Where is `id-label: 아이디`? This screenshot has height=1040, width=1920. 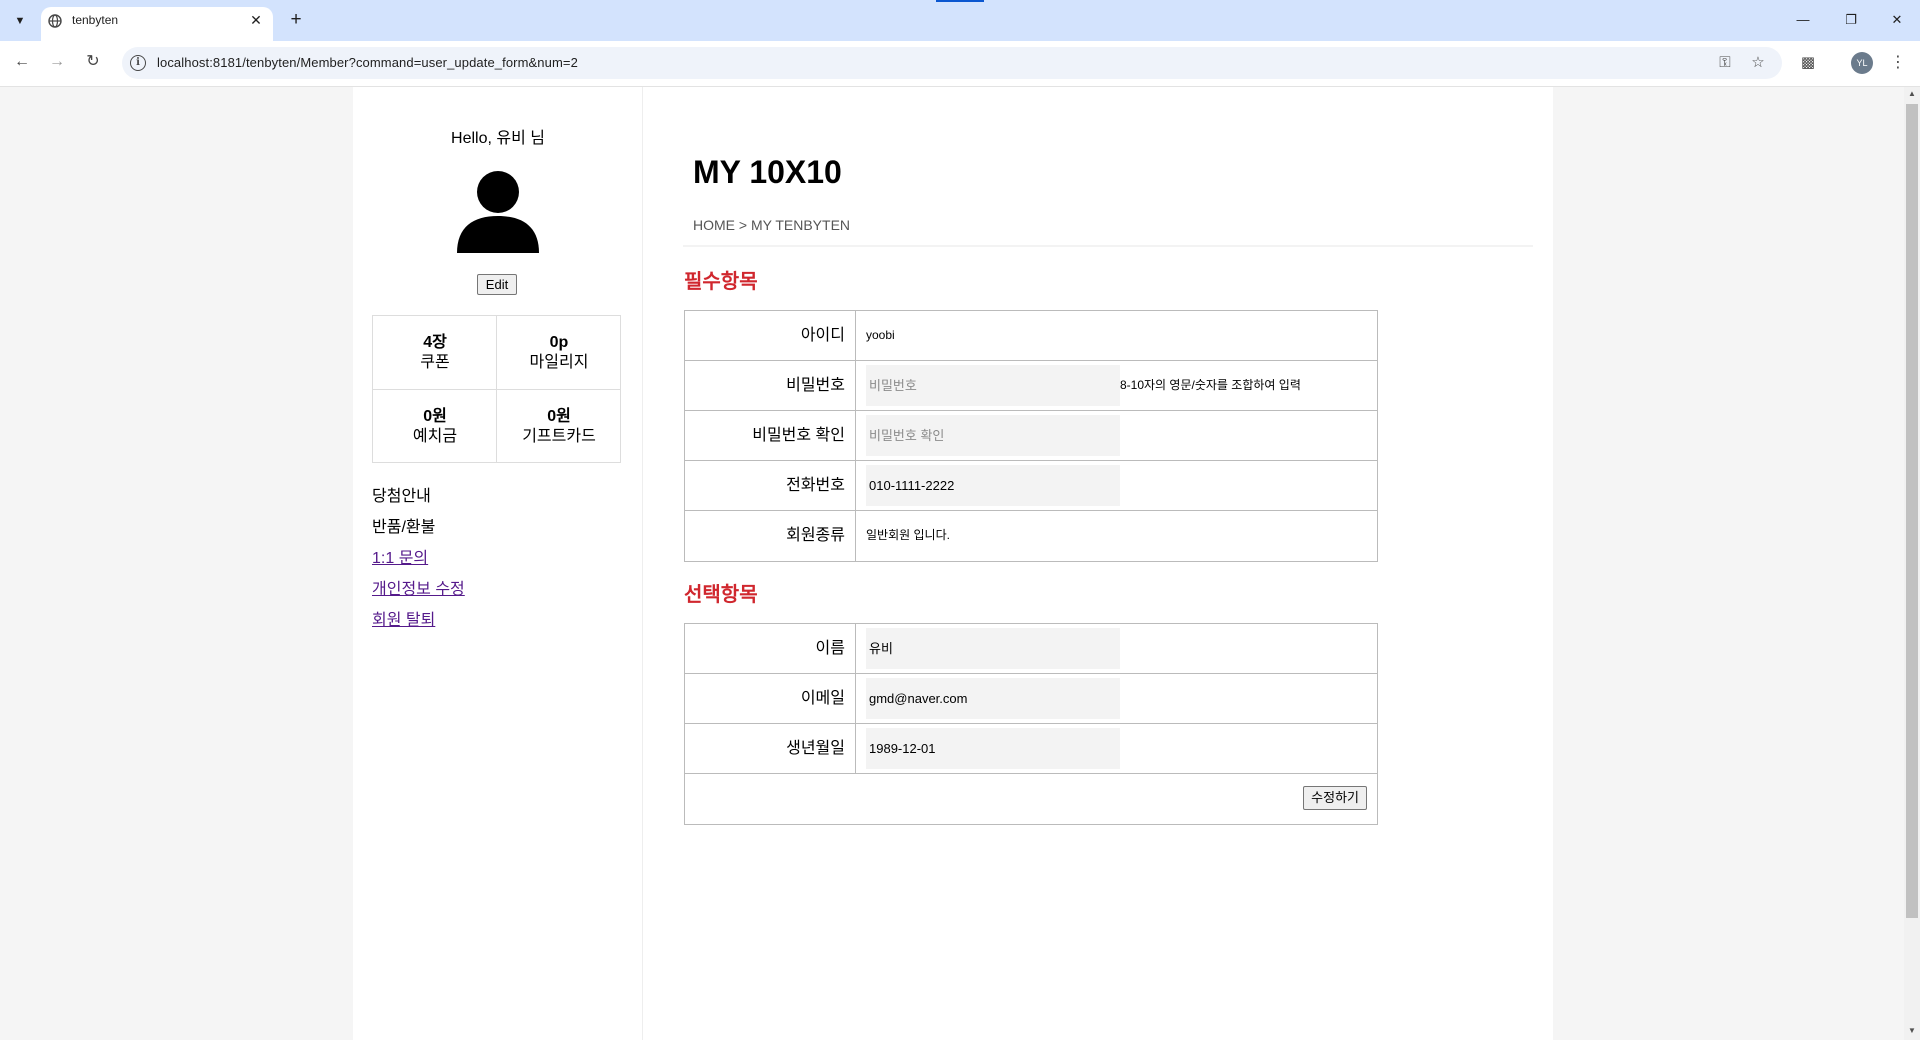
id-label: 아이디 is located at coordinates (770, 335).